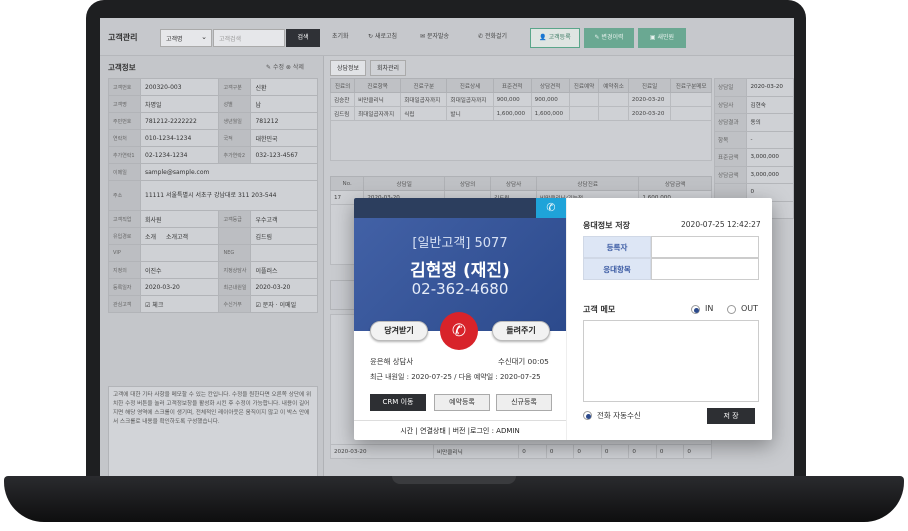 This screenshot has height=531, width=908. What do you see at coordinates (303, 38) in the screenshot?
I see `search-button: 검색` at bounding box center [303, 38].